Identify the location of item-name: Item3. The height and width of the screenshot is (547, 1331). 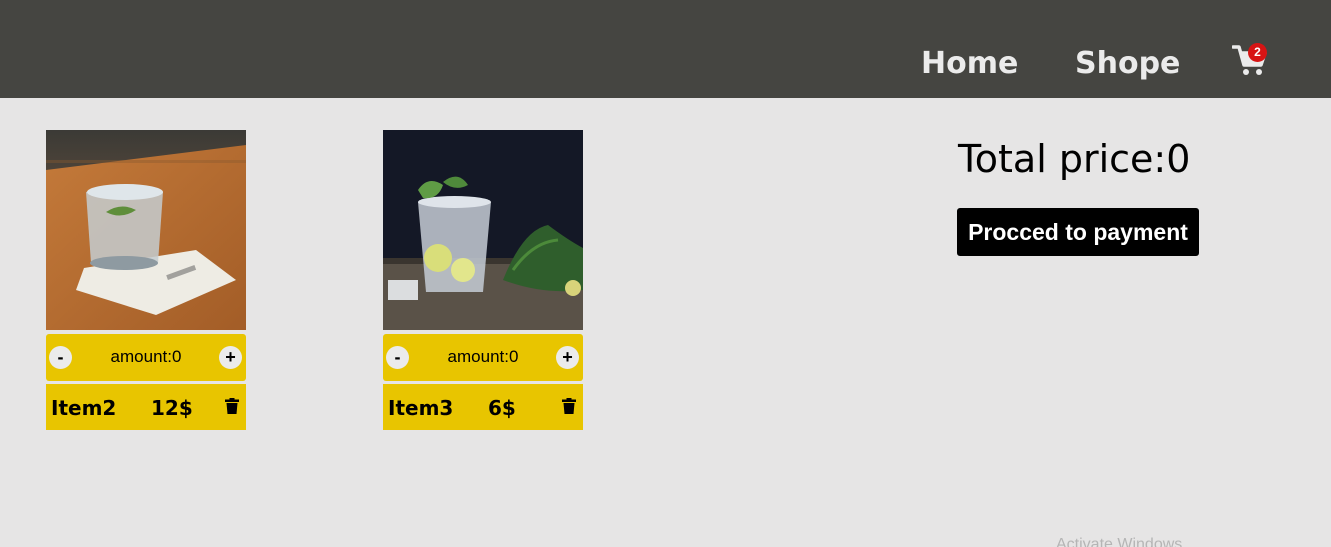
(421, 408).